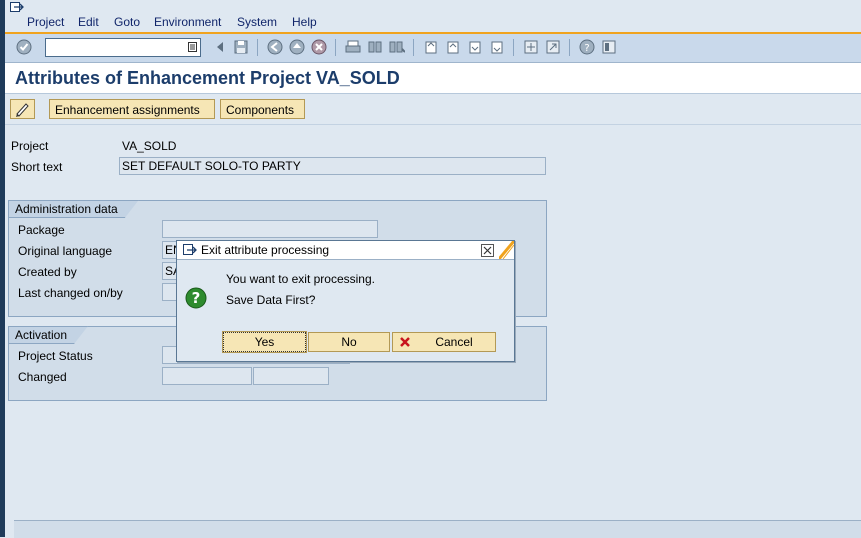 The width and height of the screenshot is (861, 538). Describe the element at coordinates (271, 300) in the screenshot. I see `dialog-message-line2: Save Data First?` at that location.